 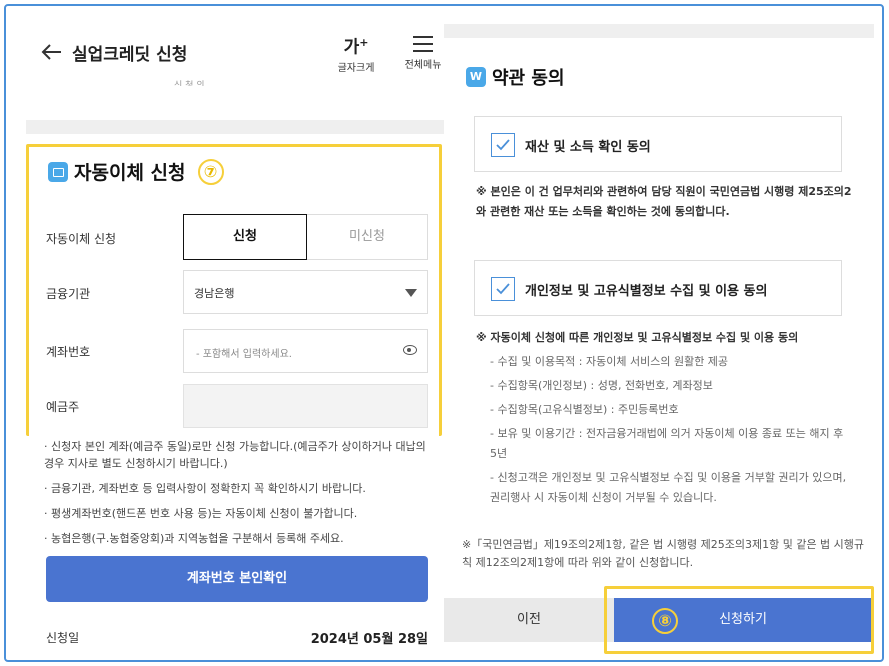 I want to click on checkbox-privacy, so click(x=503, y=289).